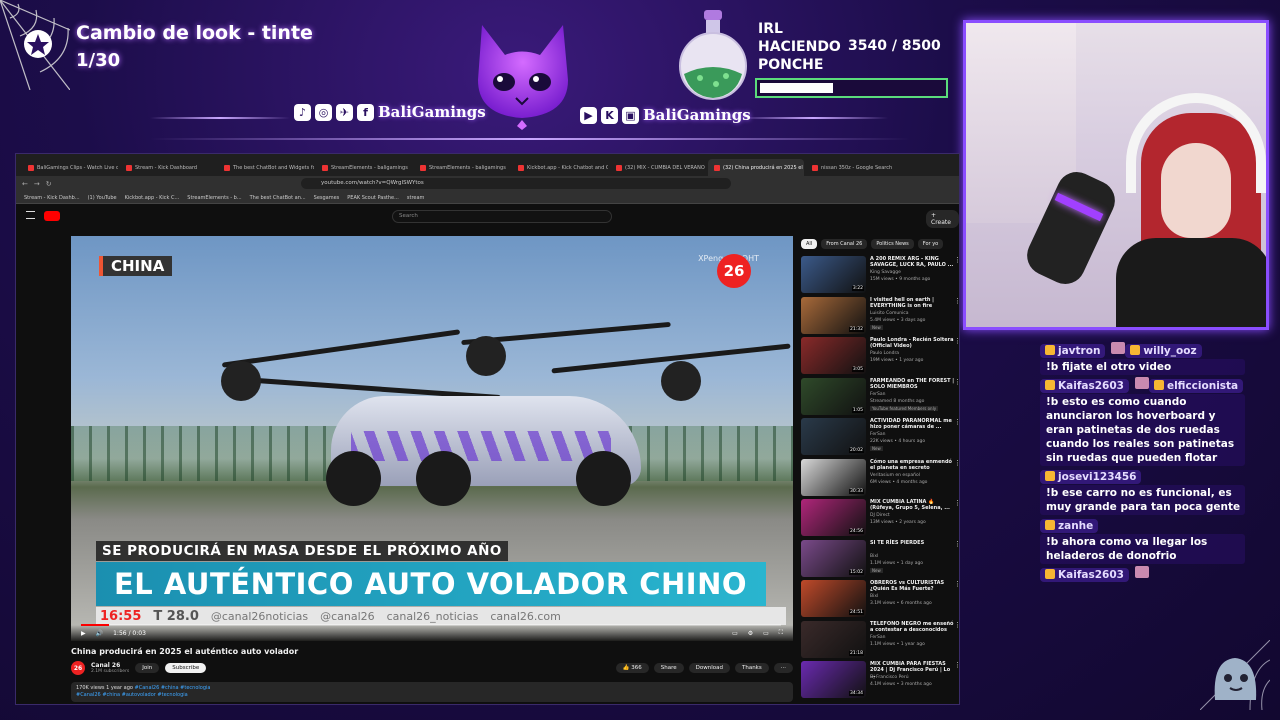 This screenshot has height=720, width=1280. Describe the element at coordinates (1073, 351) in the screenshot. I see `chat-username: javtron` at that location.